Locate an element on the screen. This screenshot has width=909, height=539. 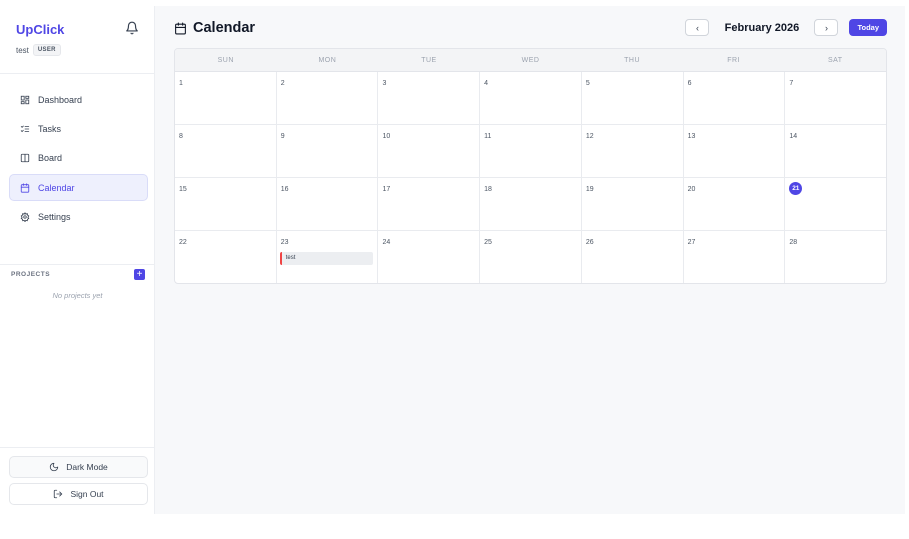
calendar-day: 22 is located at coordinates (226, 257).